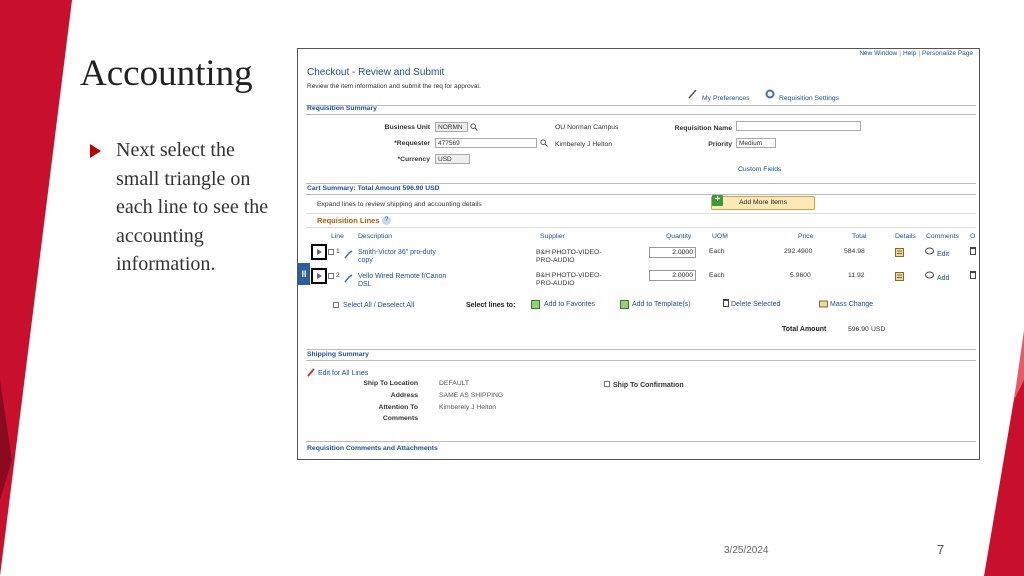  I want to click on col-price: Price, so click(806, 236).